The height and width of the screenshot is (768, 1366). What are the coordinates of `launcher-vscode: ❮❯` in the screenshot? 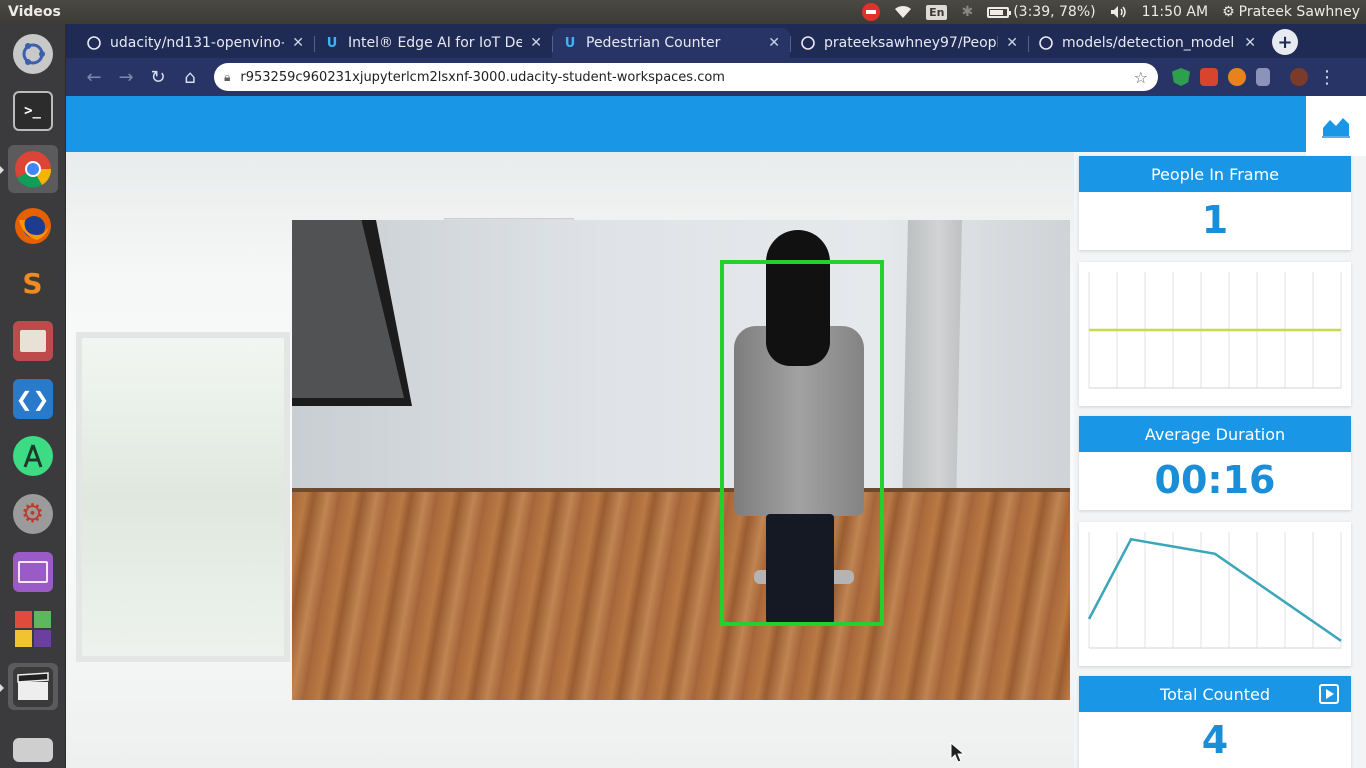 It's located at (33, 399).